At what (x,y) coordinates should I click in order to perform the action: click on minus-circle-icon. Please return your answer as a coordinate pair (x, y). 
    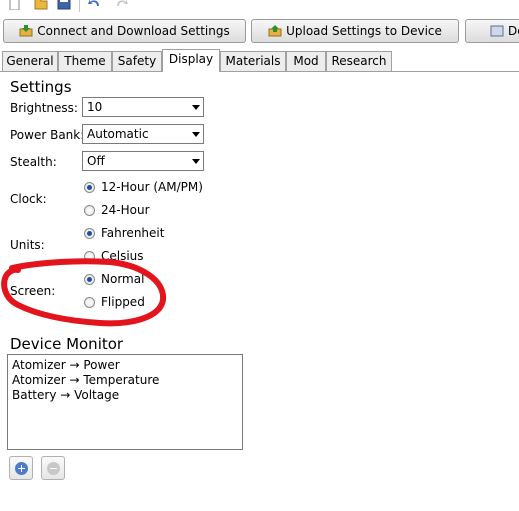
    Looking at the image, I should click on (53, 468).